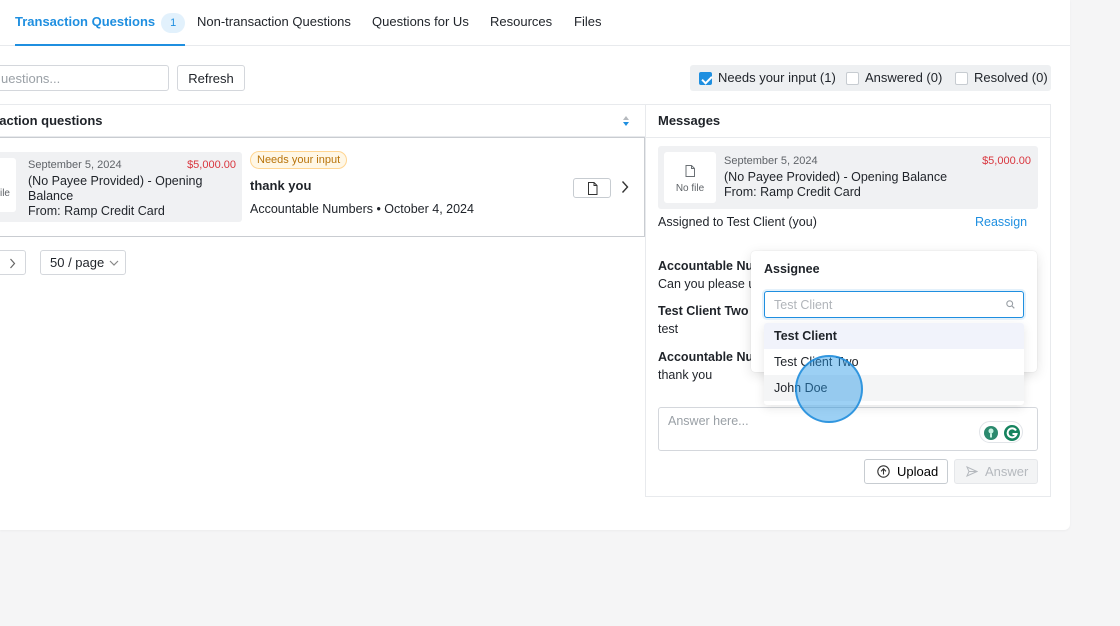  I want to click on list-header: saction questions, so click(322, 120).